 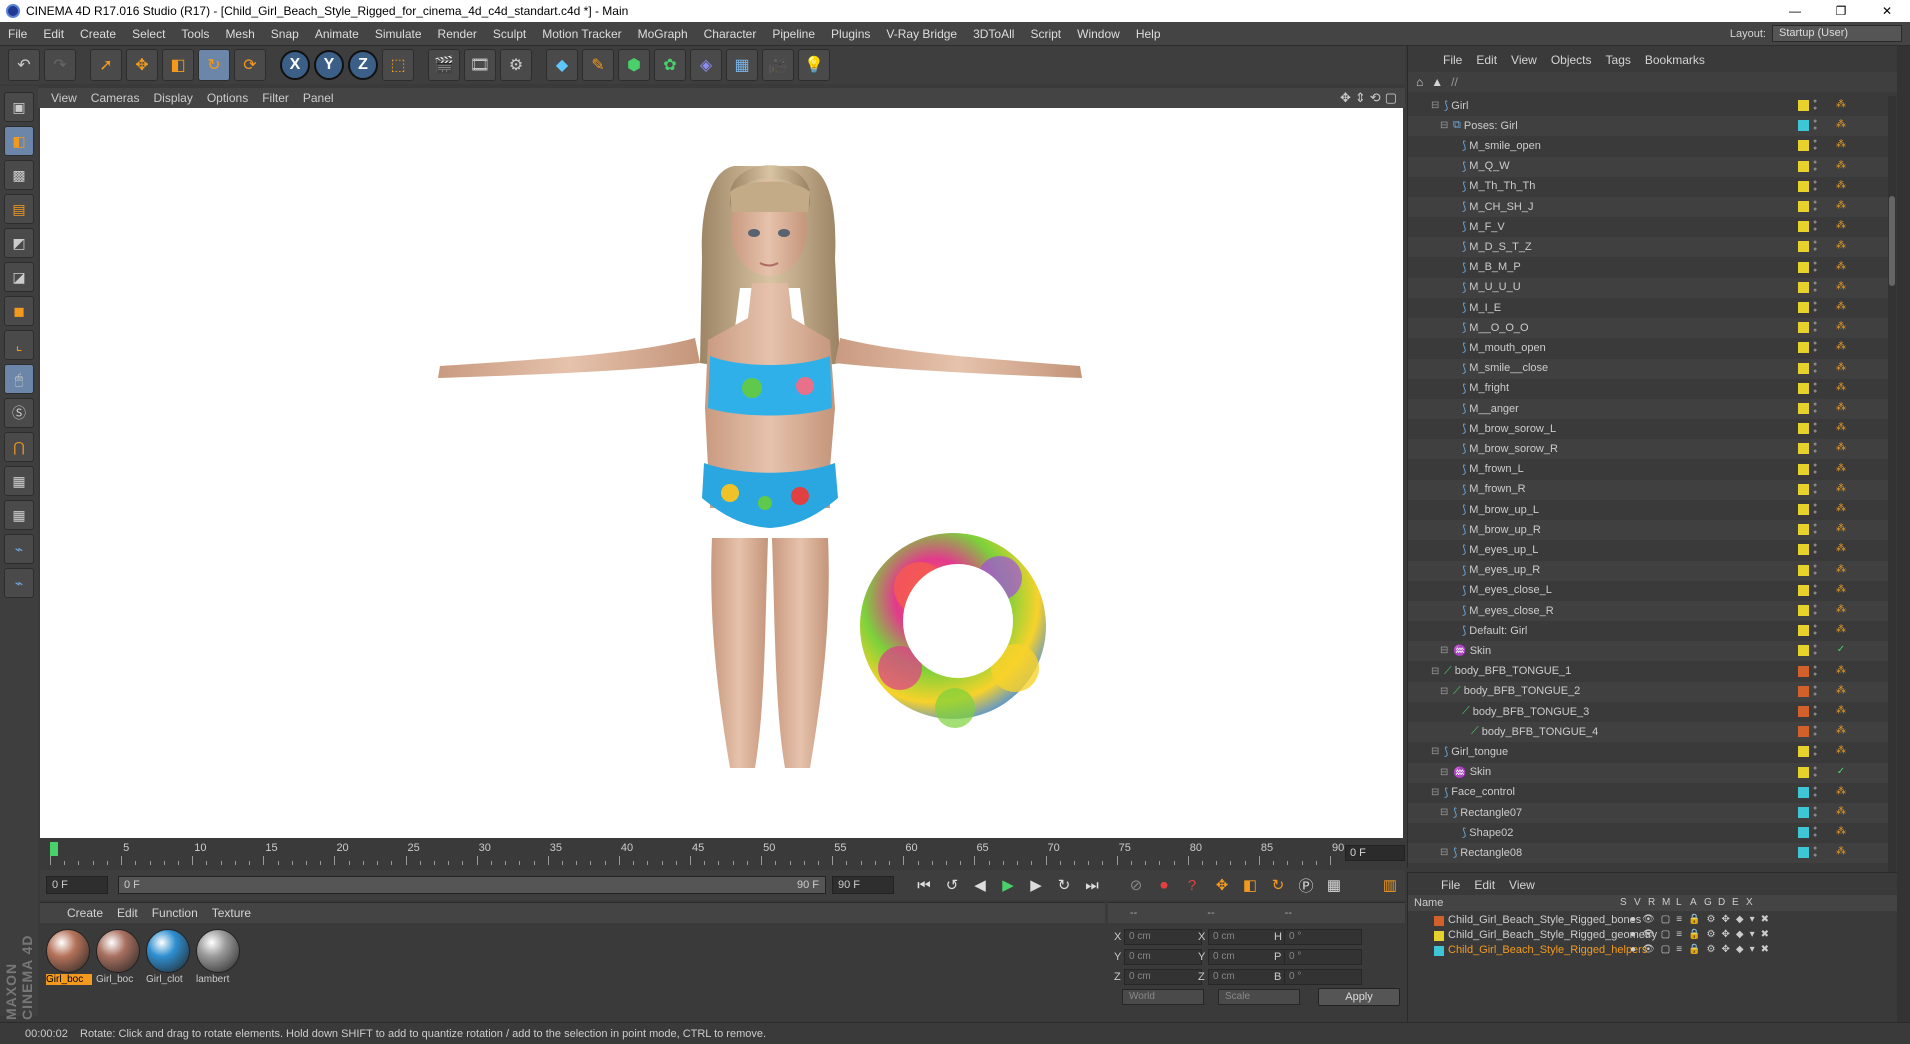 I want to click on deformer-button: ◈, so click(x=706, y=65).